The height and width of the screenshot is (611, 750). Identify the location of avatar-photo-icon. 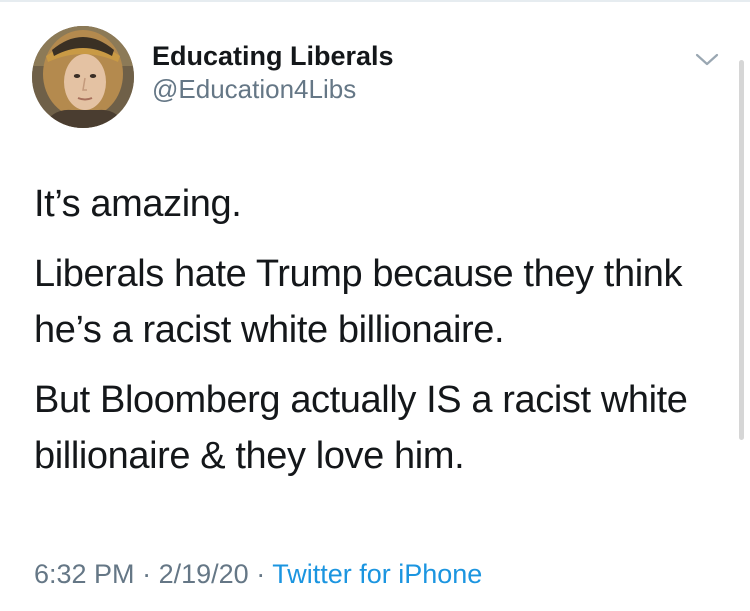
(83, 77).